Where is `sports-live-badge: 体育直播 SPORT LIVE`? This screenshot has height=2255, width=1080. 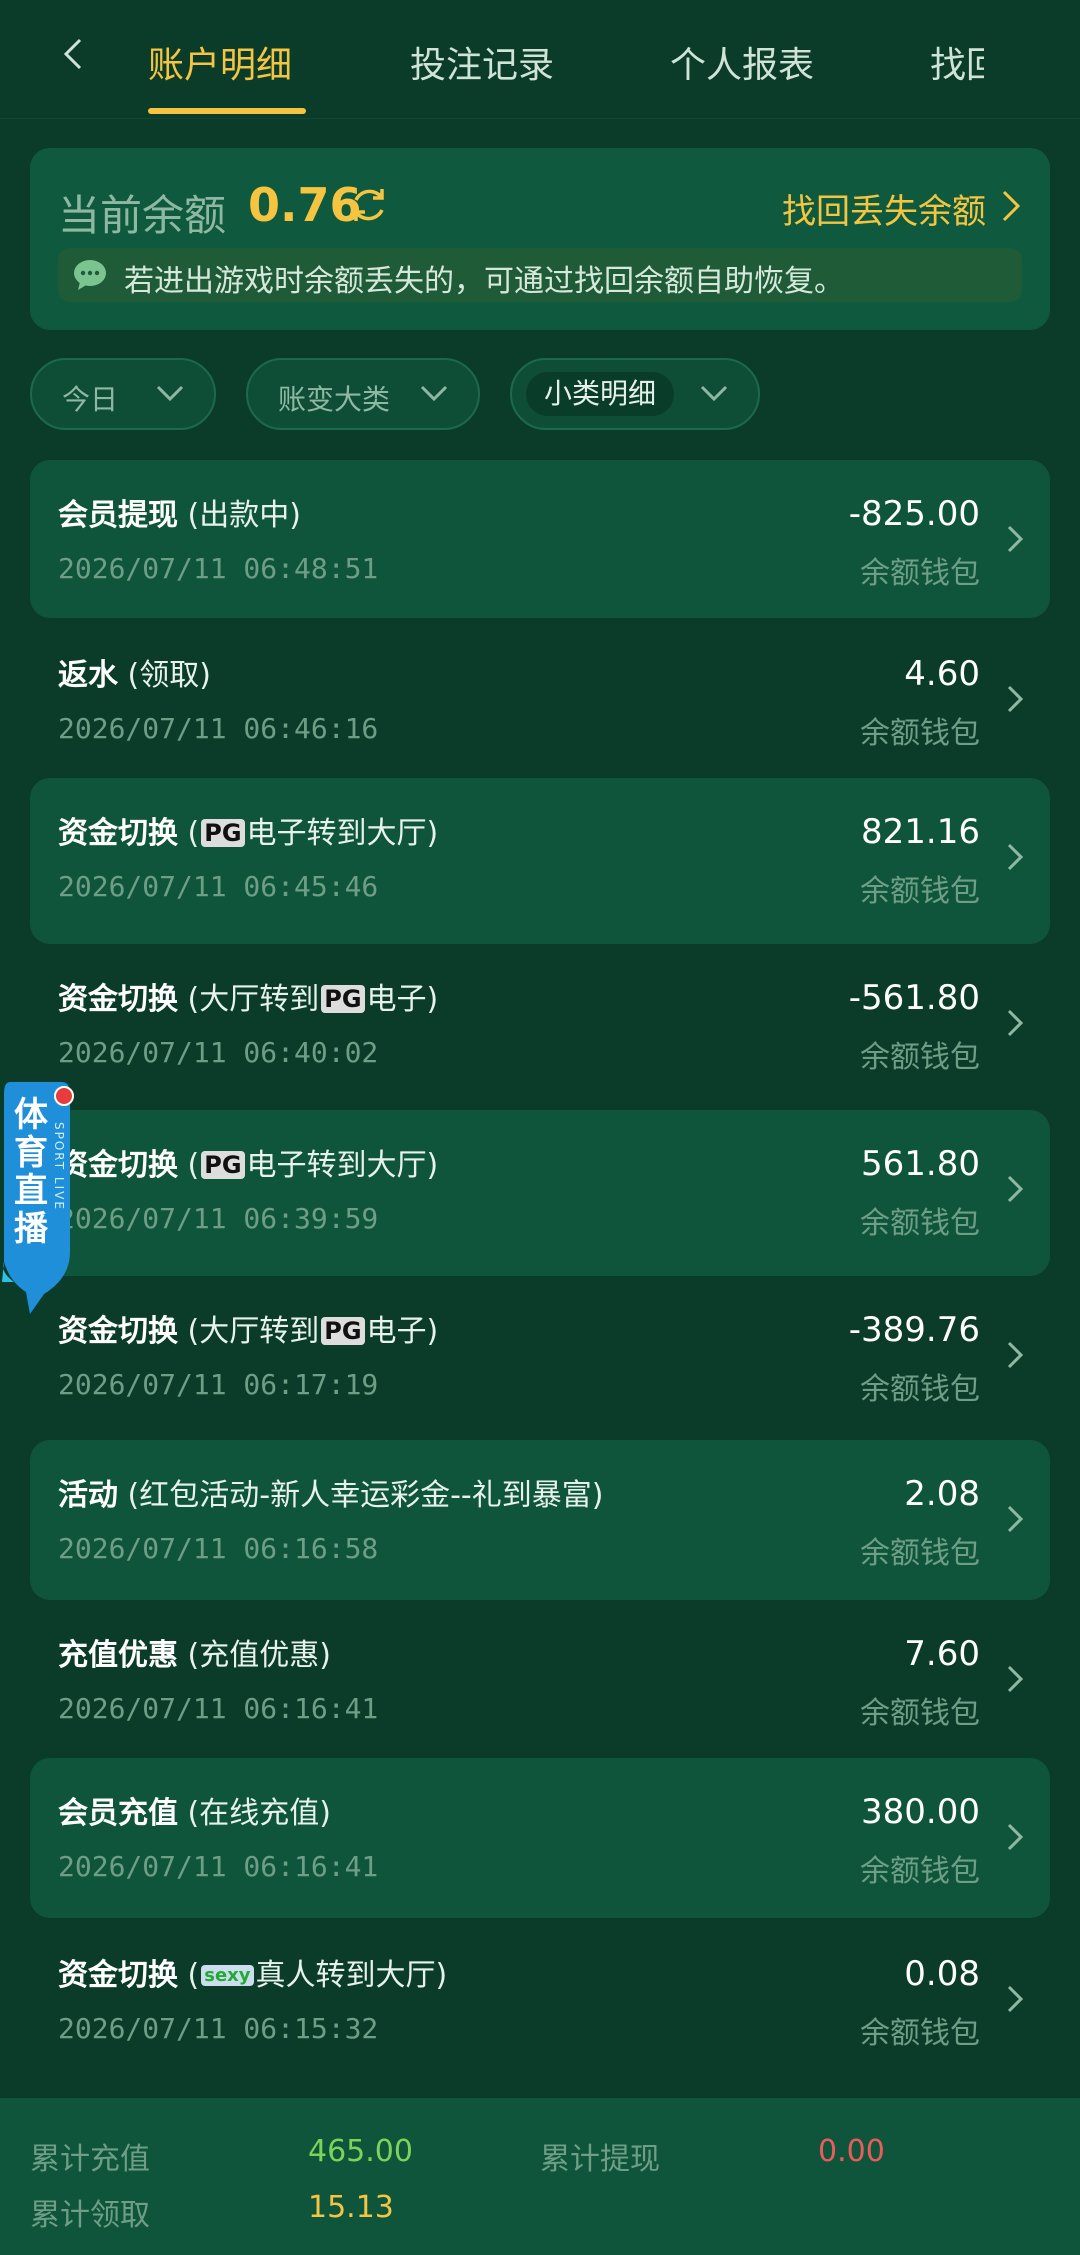
sports-live-badge: 体育直播 SPORT LIVE is located at coordinates (37, 1198).